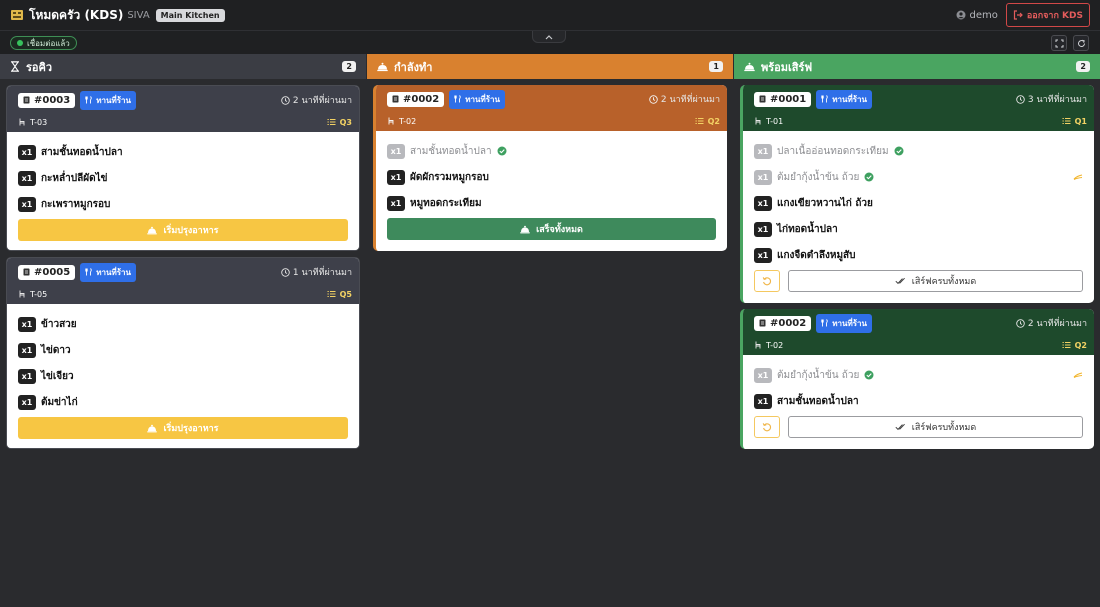 Image resolution: width=1100 pixels, height=607 pixels. What do you see at coordinates (39, 122) in the screenshot?
I see `table-label: T-03` at bounding box center [39, 122].